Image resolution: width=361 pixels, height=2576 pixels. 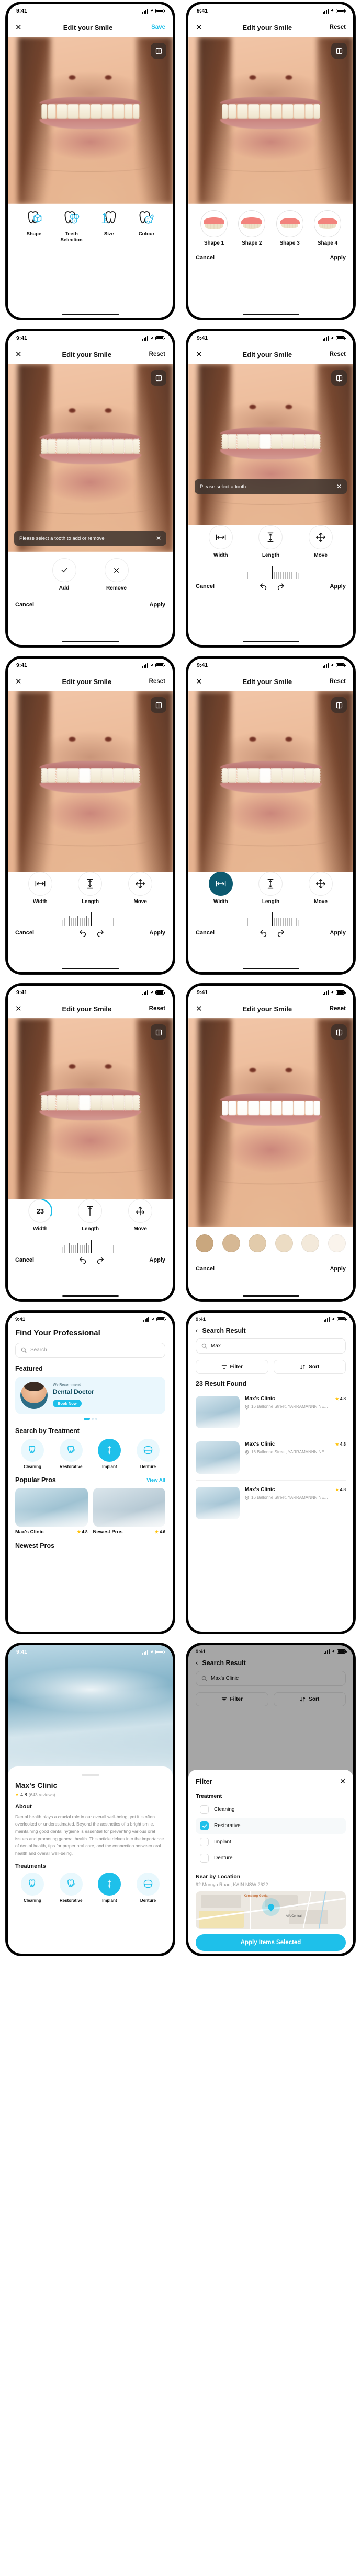 I want to click on apply-items-button: Apply Items Selected, so click(x=271, y=1942).